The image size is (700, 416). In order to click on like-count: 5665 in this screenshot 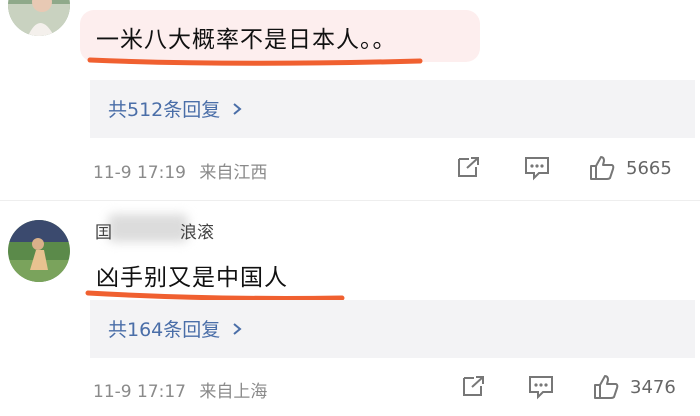, I will do `click(649, 168)`.